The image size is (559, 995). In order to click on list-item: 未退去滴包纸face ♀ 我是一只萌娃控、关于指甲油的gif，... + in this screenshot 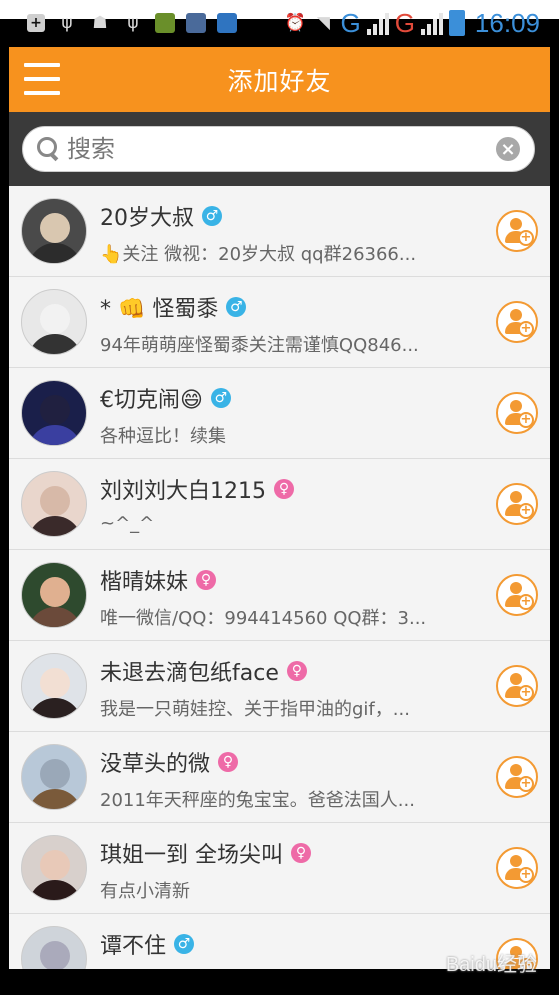, I will do `click(279, 686)`.